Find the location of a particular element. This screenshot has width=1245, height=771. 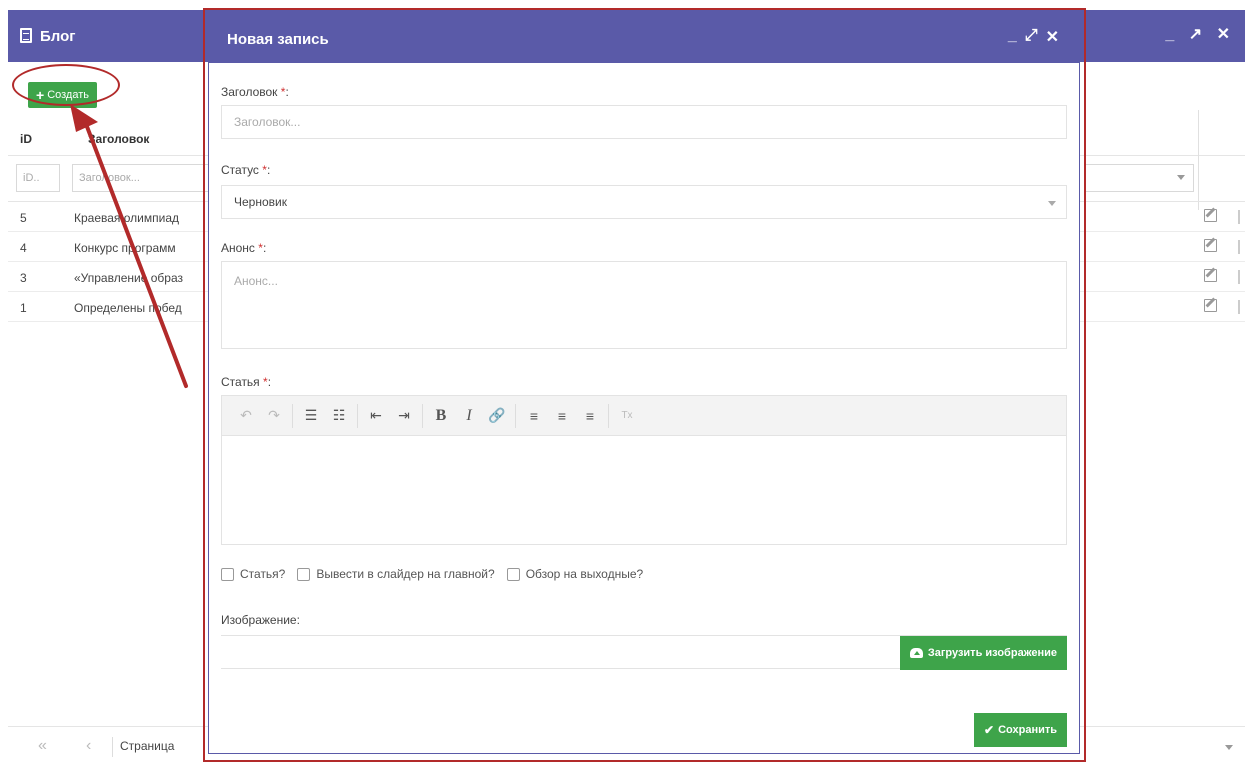

weekend-review-checkbox: Обзор на выходные? is located at coordinates (575, 574).